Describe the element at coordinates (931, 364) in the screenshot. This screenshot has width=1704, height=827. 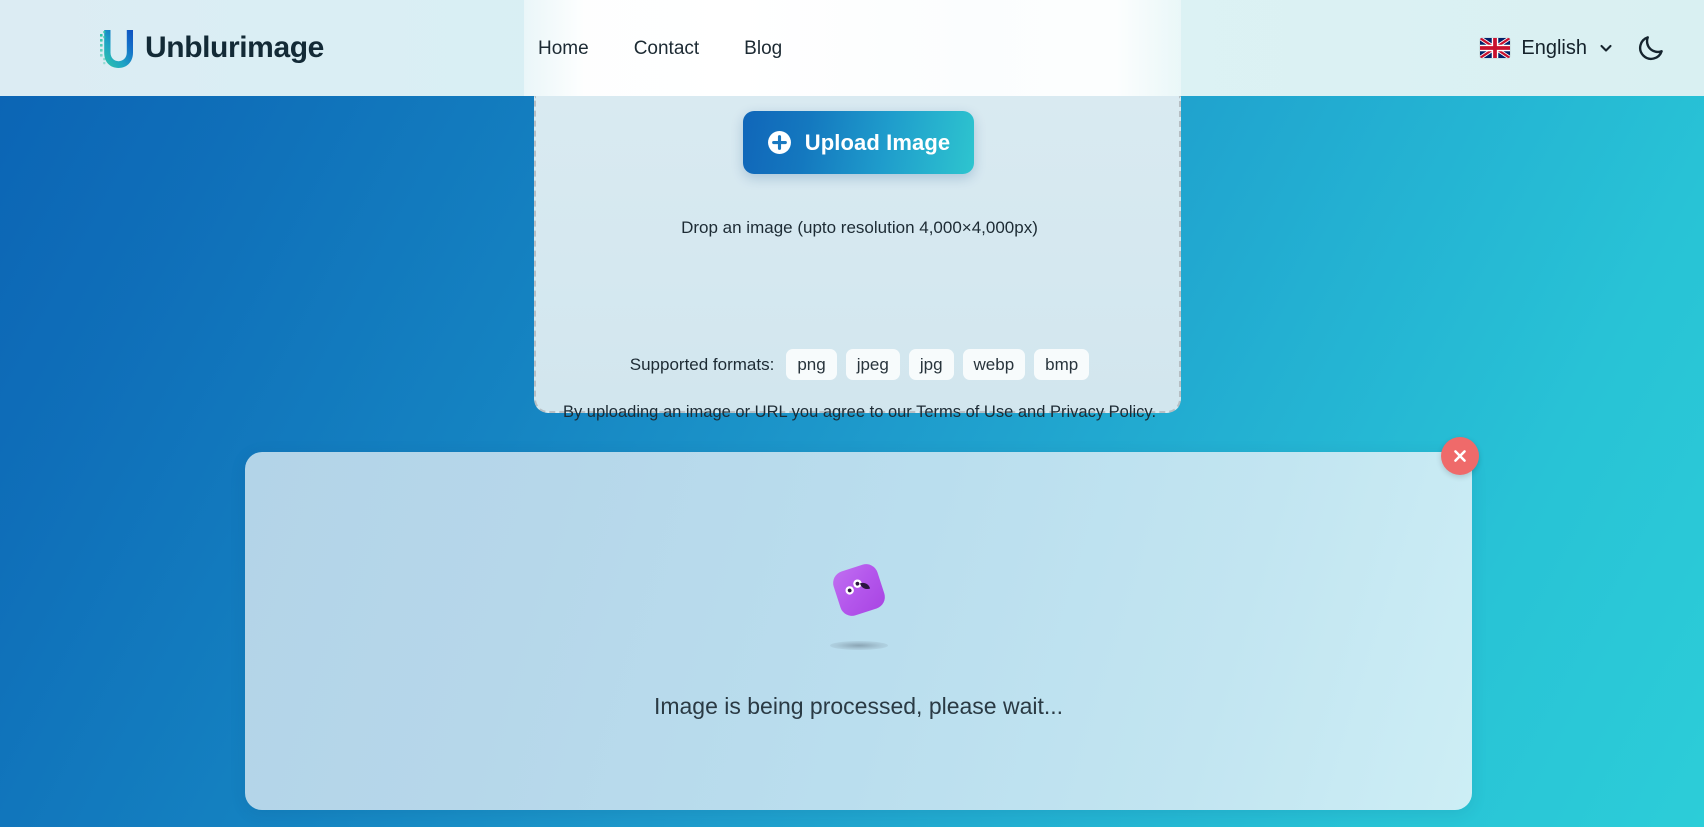
I see `format-pill-jpg: jpg` at that location.